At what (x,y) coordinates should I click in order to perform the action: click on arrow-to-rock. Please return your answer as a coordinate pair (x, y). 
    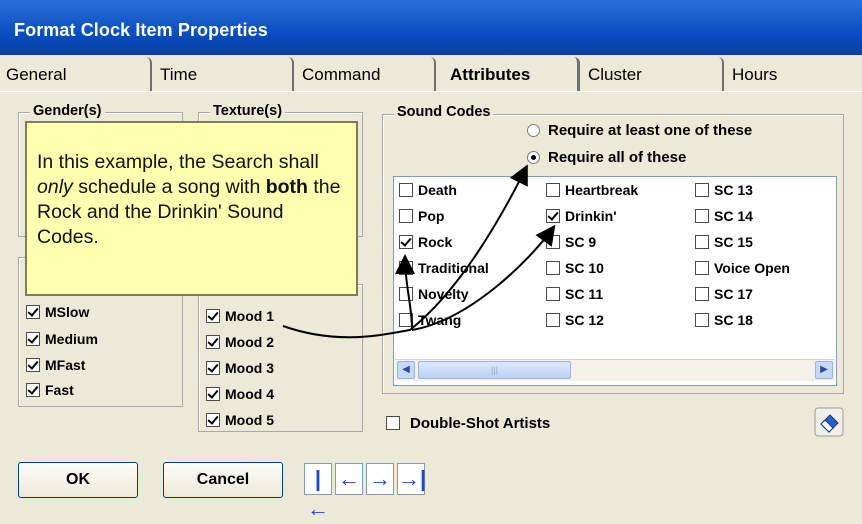
    Looking at the image, I should click on (405, 292).